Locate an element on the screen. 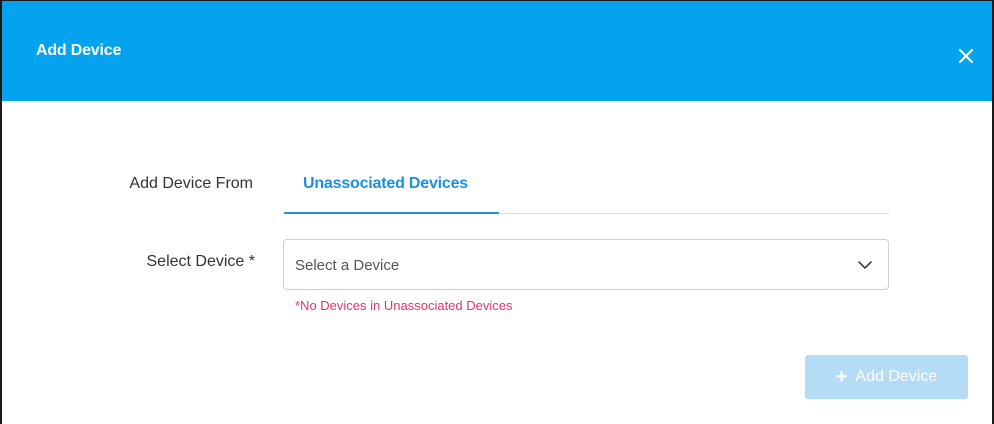 This screenshot has height=424, width=994. add-device-button: + Add Device is located at coordinates (886, 377).